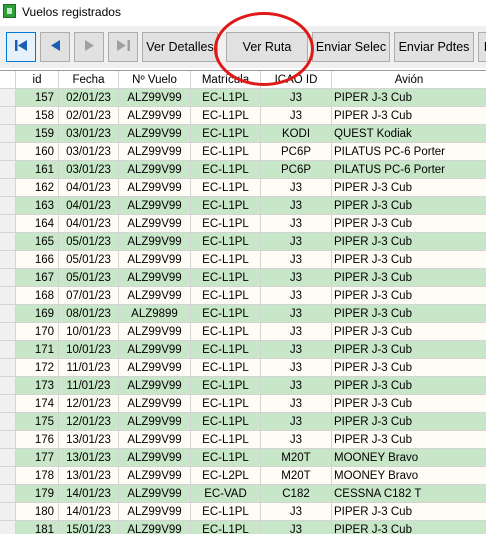 This screenshot has height=534, width=486. What do you see at coordinates (409, 170) in the screenshot?
I see `cell-avion: PILATUS PC-6 Porter` at bounding box center [409, 170].